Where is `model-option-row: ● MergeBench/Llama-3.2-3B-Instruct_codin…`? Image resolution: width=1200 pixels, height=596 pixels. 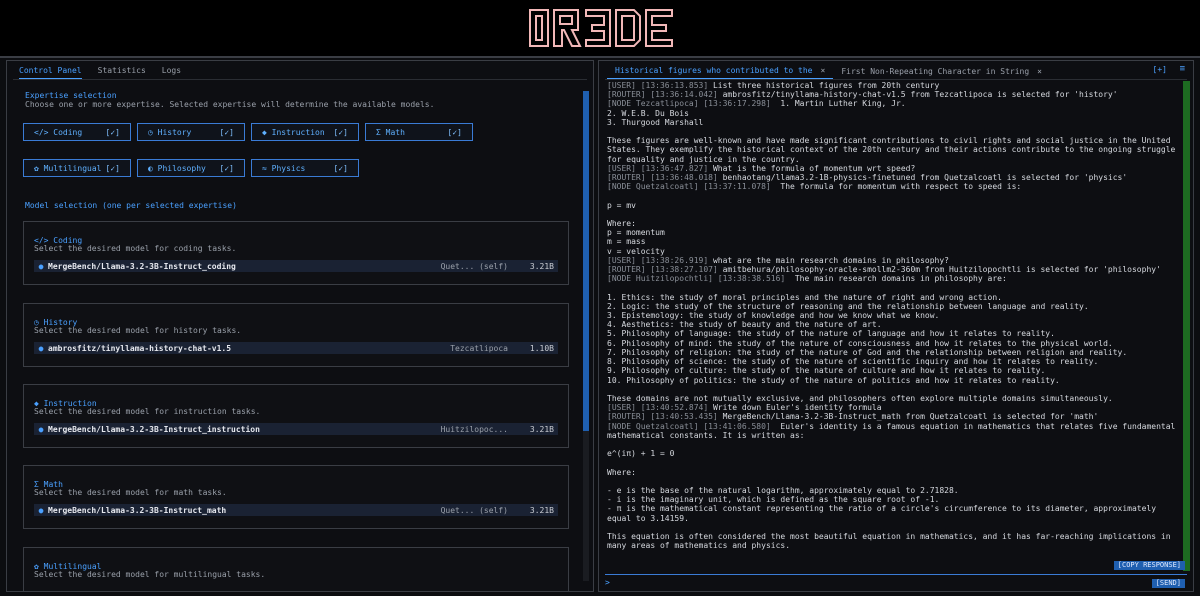
model-option-row: ● MergeBench/Llama-3.2-3B-Instruct_codin… is located at coordinates (296, 266).